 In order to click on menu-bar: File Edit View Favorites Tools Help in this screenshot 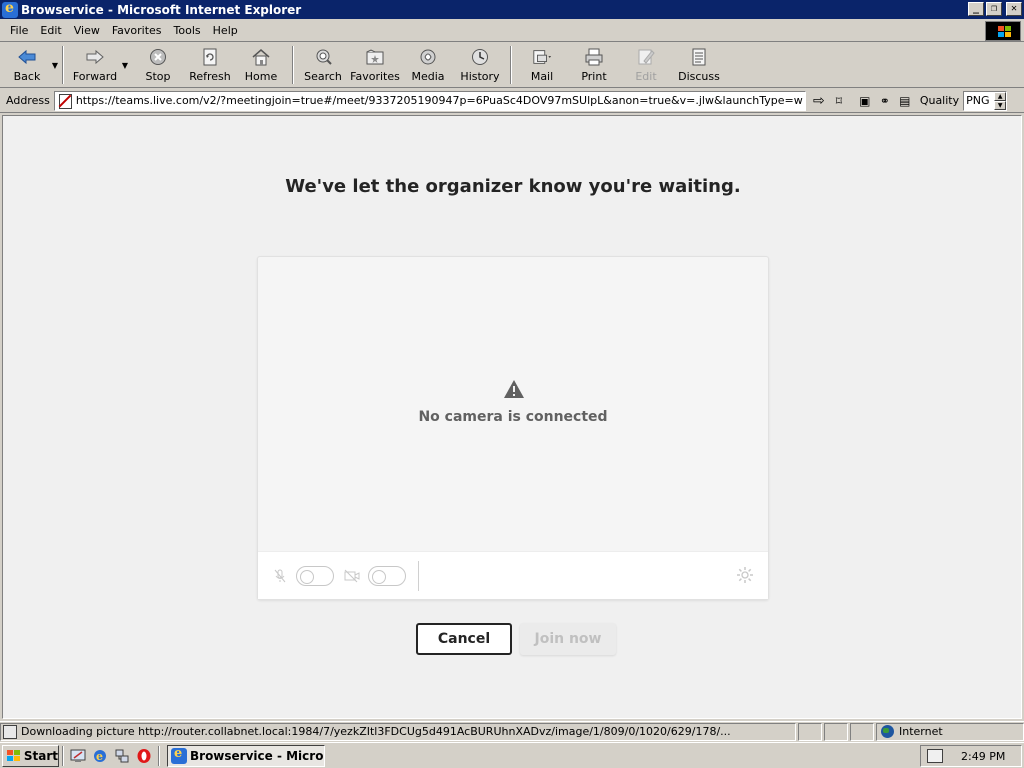, I will do `click(512, 31)`.